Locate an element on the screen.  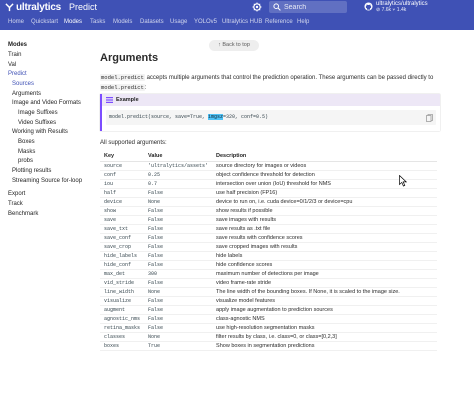
sidebar-item-image-video-formats: Image and Video Formats is located at coordinates (46, 103).